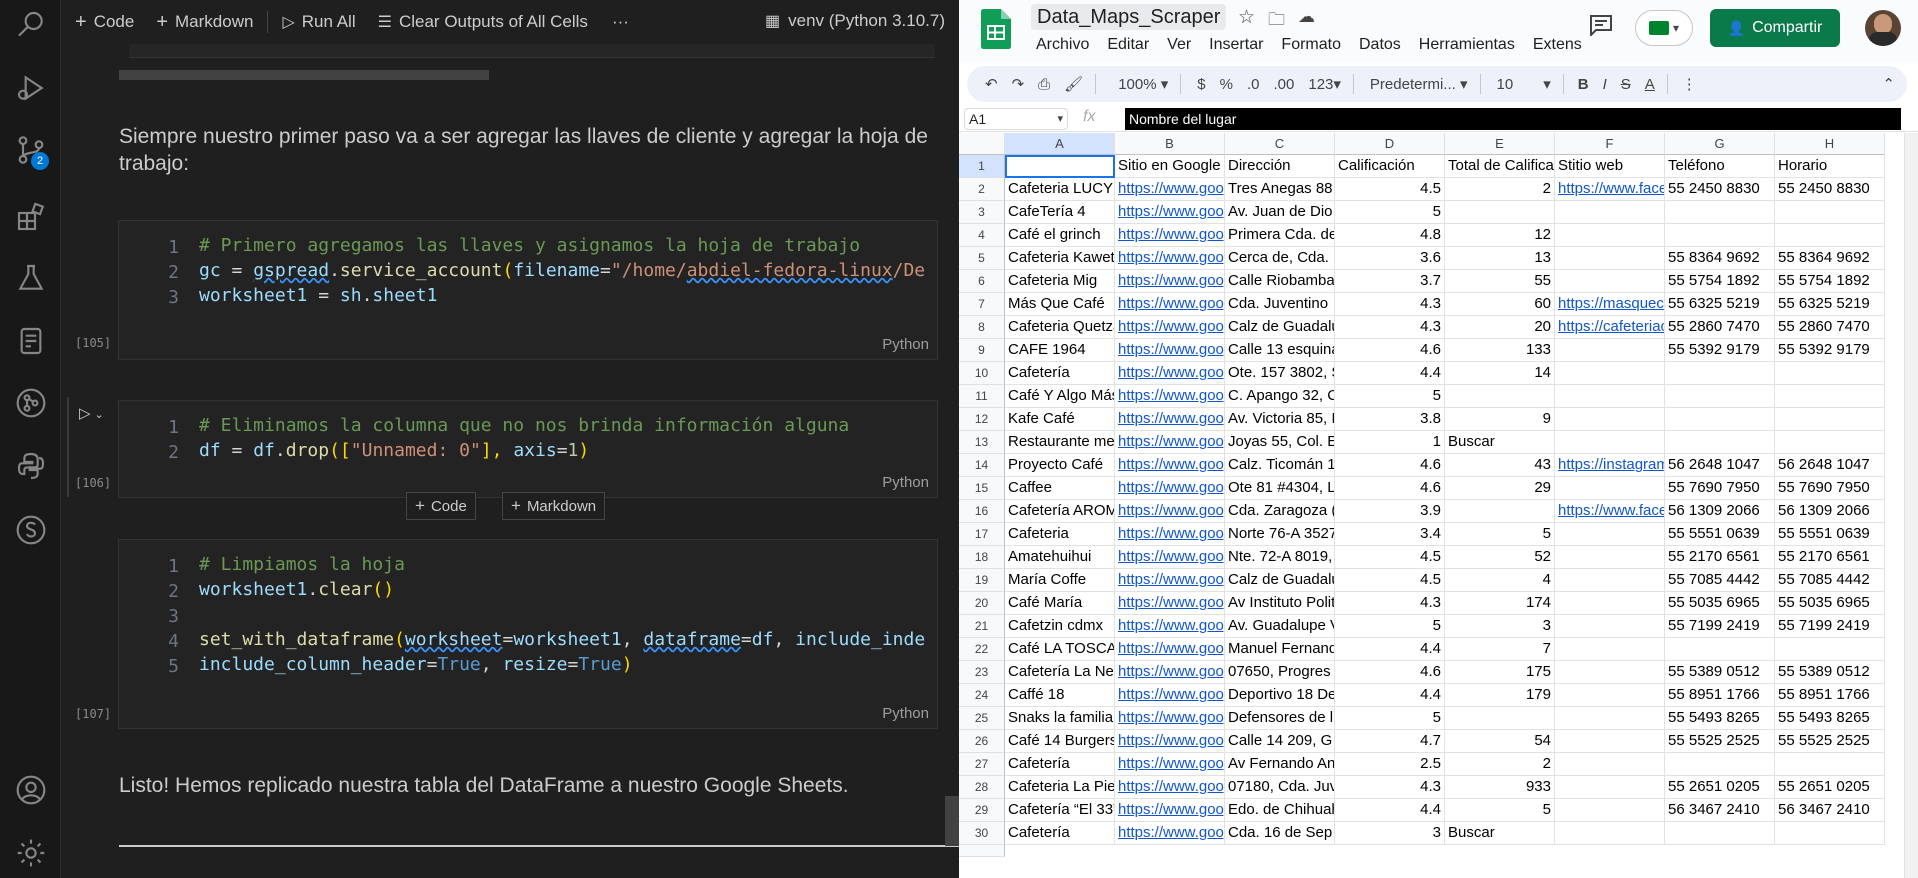 This screenshot has width=1918, height=878. What do you see at coordinates (1830, 488) in the screenshot?
I see `cell-h15: 55 7690 7950` at bounding box center [1830, 488].